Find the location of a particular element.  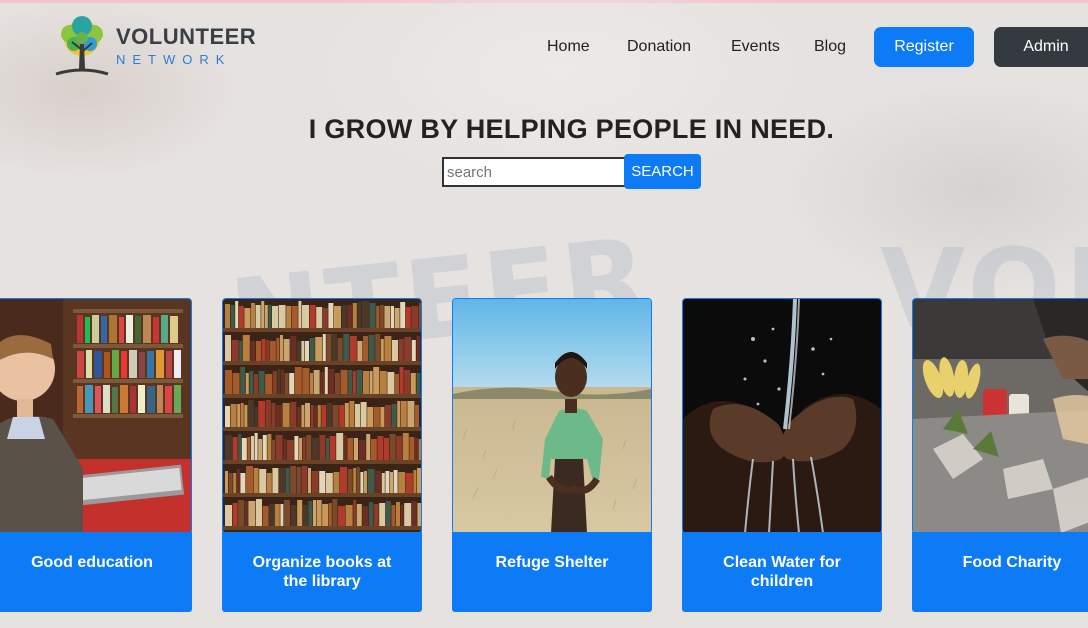

page-headline: I GROW BY HELPING PEOPLE IN NEED. is located at coordinates (571, 129).